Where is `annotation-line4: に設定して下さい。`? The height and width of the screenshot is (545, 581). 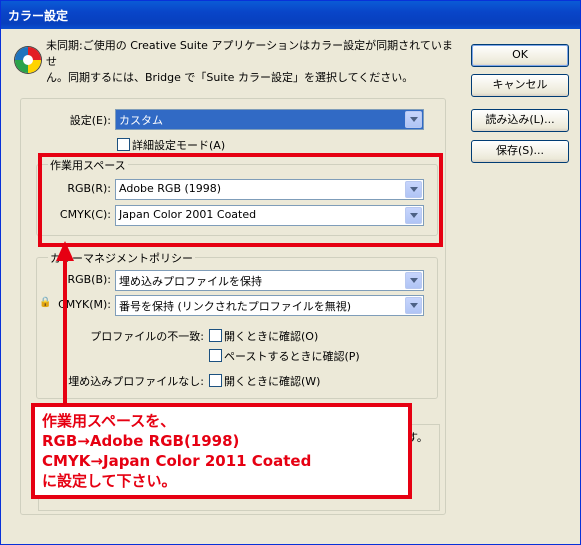
annotation-line4: に設定して下さい。 is located at coordinates (109, 481).